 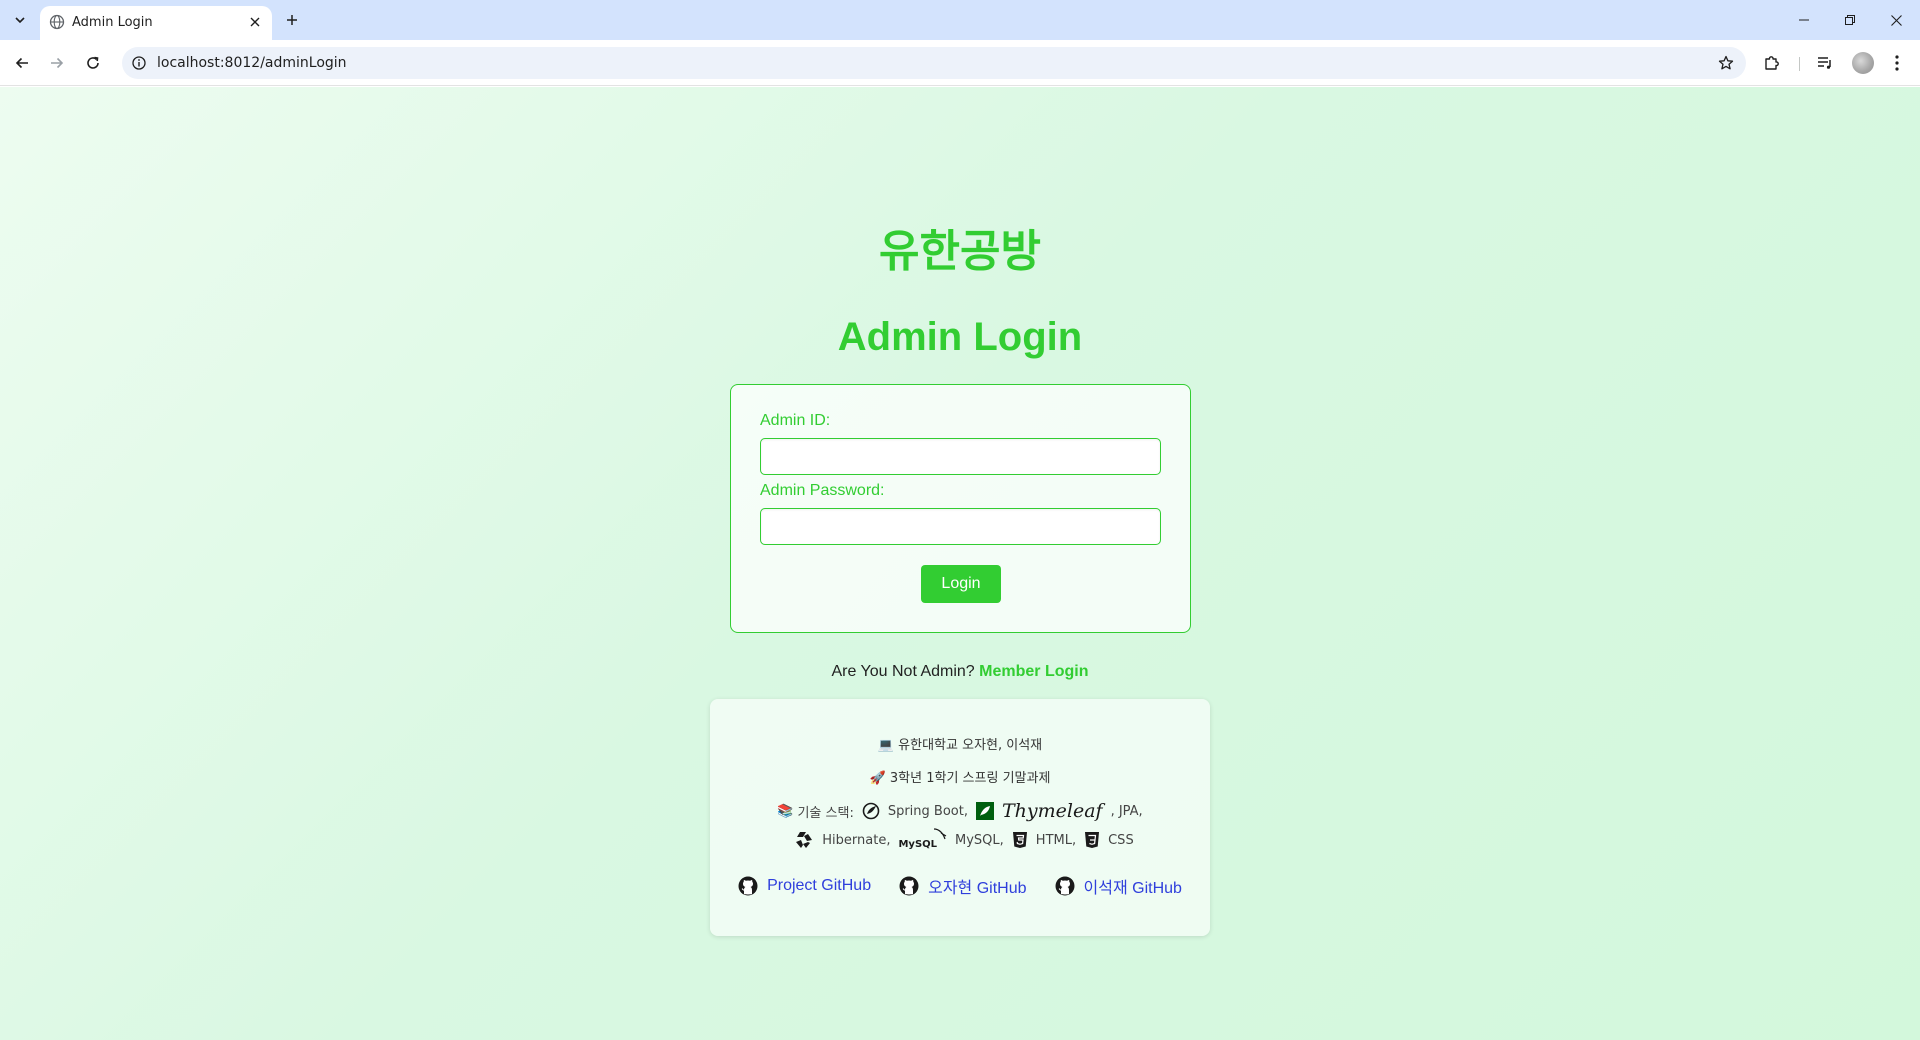 What do you see at coordinates (979, 840) in the screenshot?
I see `mysql-text: MySQL,` at bounding box center [979, 840].